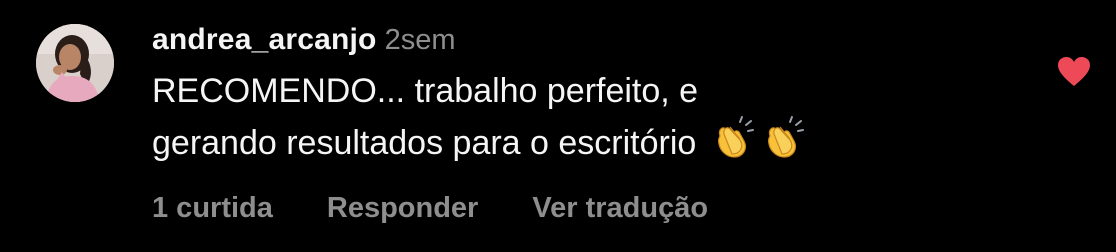 The height and width of the screenshot is (252, 1116). What do you see at coordinates (620, 208) in the screenshot?
I see `translate-button: Ver tradução` at bounding box center [620, 208].